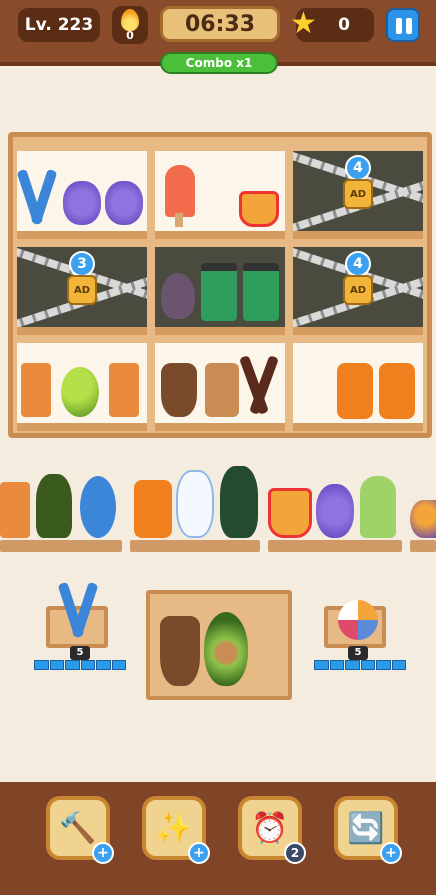 The width and height of the screenshot is (436, 895). Describe the element at coordinates (219, 63) in the screenshot. I see `combo-indicator: Combo x1` at that location.